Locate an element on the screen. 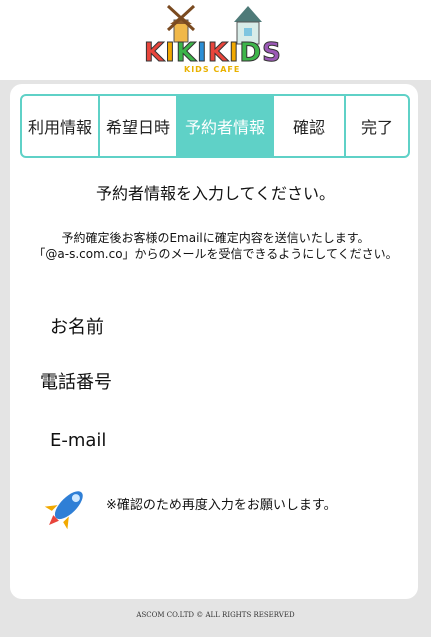  name-label: お名前 is located at coordinates (77, 327).